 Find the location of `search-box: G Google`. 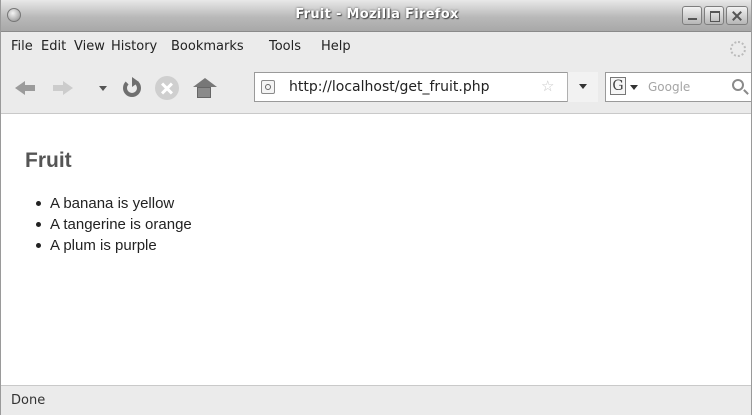

search-box: G Google is located at coordinates (678, 87).